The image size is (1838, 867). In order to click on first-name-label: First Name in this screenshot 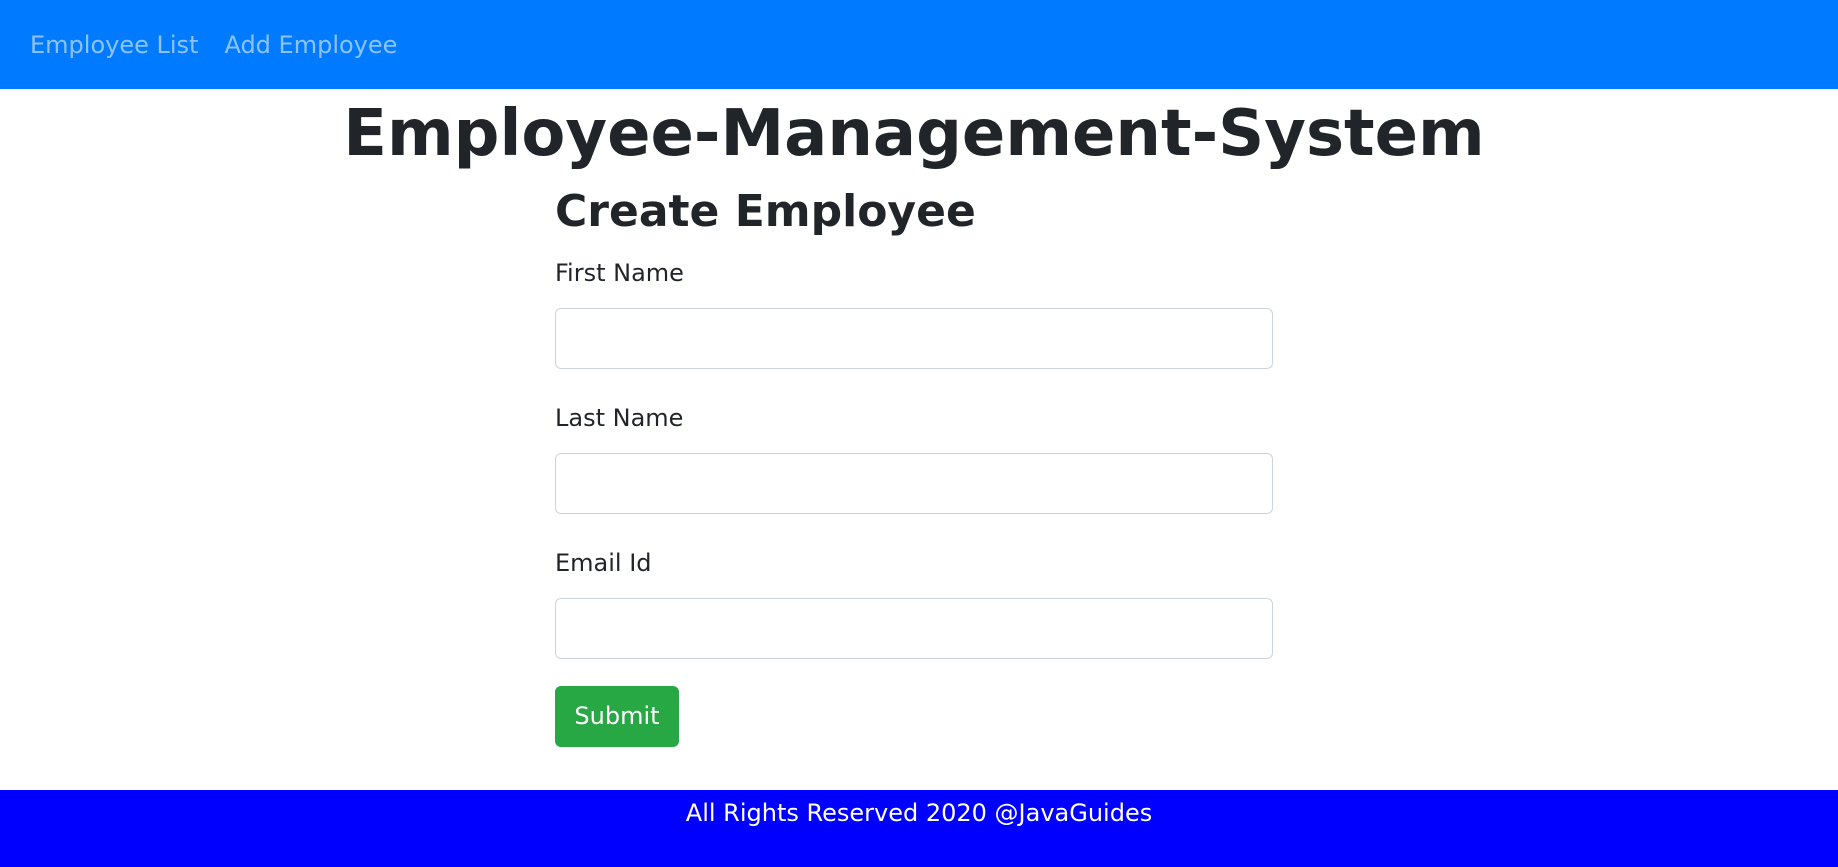, I will do `click(619, 273)`.